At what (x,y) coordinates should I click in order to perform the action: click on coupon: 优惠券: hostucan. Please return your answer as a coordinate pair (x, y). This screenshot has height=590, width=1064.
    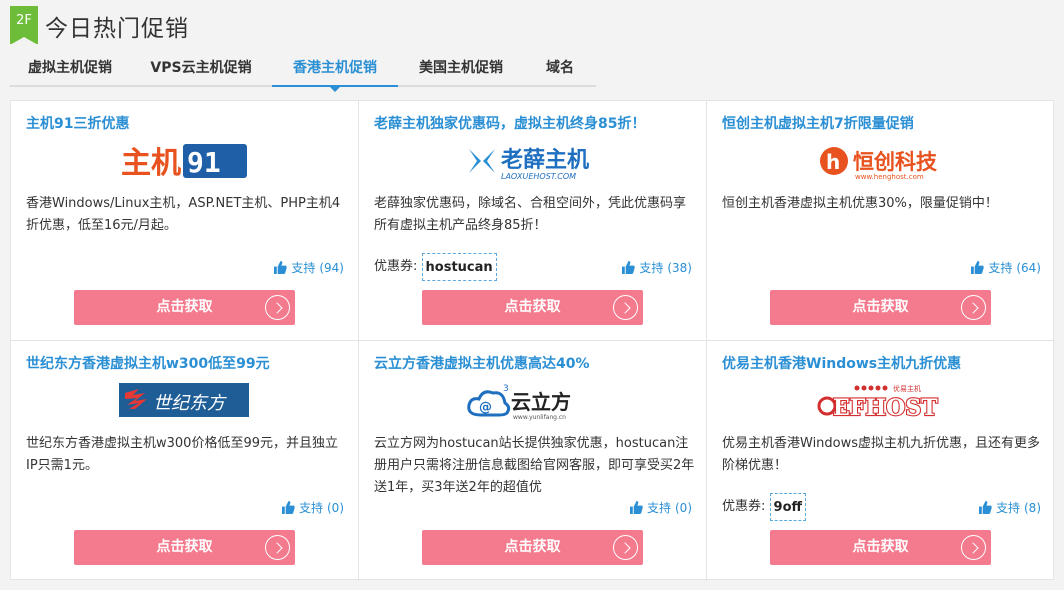
    Looking at the image, I should click on (435, 267).